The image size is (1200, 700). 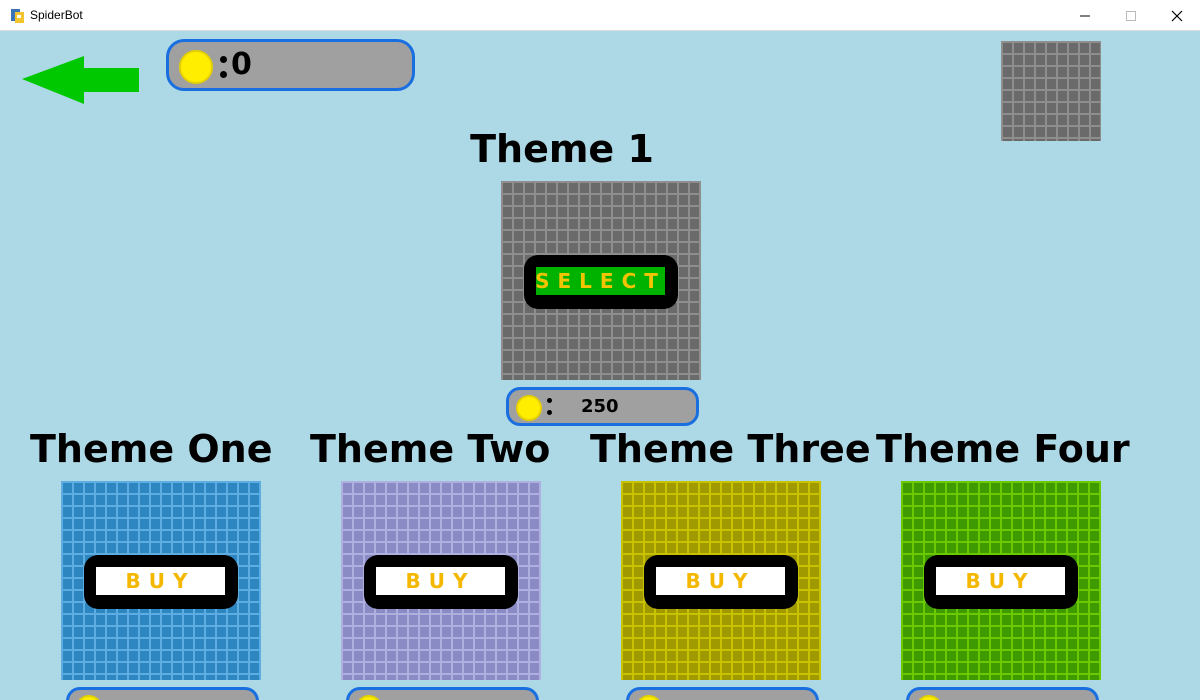 I want to click on maximize-icon, so click(x=1131, y=15).